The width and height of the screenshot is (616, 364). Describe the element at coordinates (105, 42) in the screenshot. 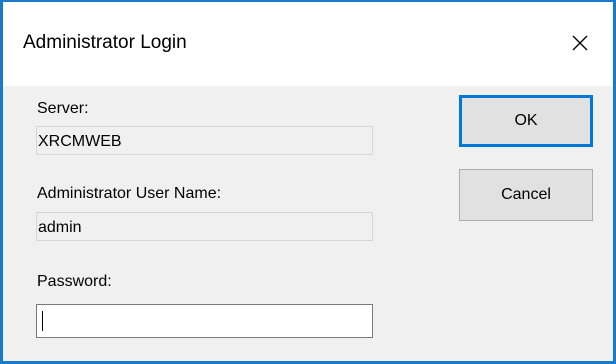

I see `window-title: Administrator Login` at that location.